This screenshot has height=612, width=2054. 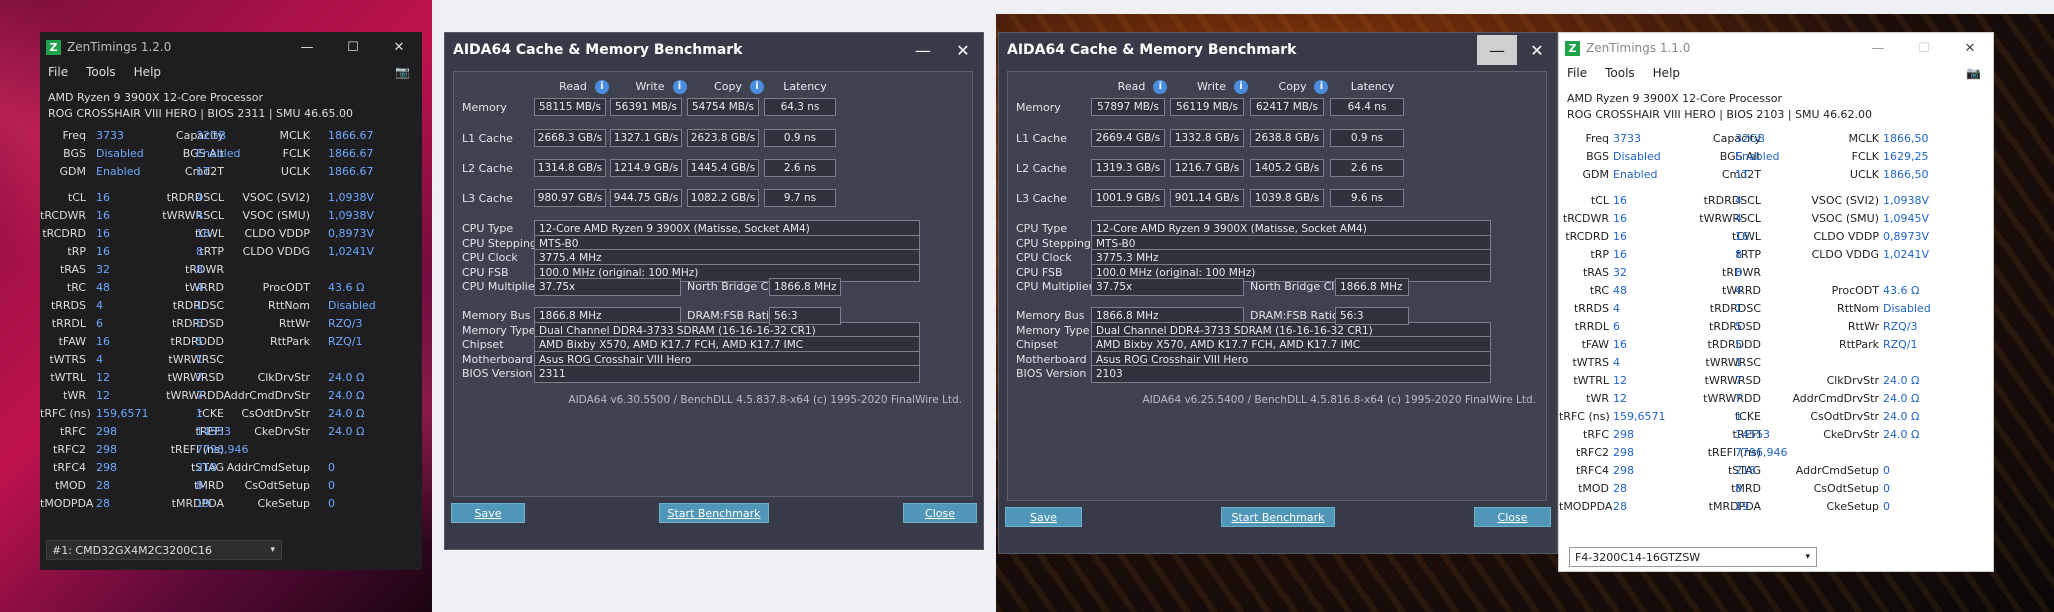 I want to click on result-value: 1445.4 GB/s, so click(x=723, y=168).